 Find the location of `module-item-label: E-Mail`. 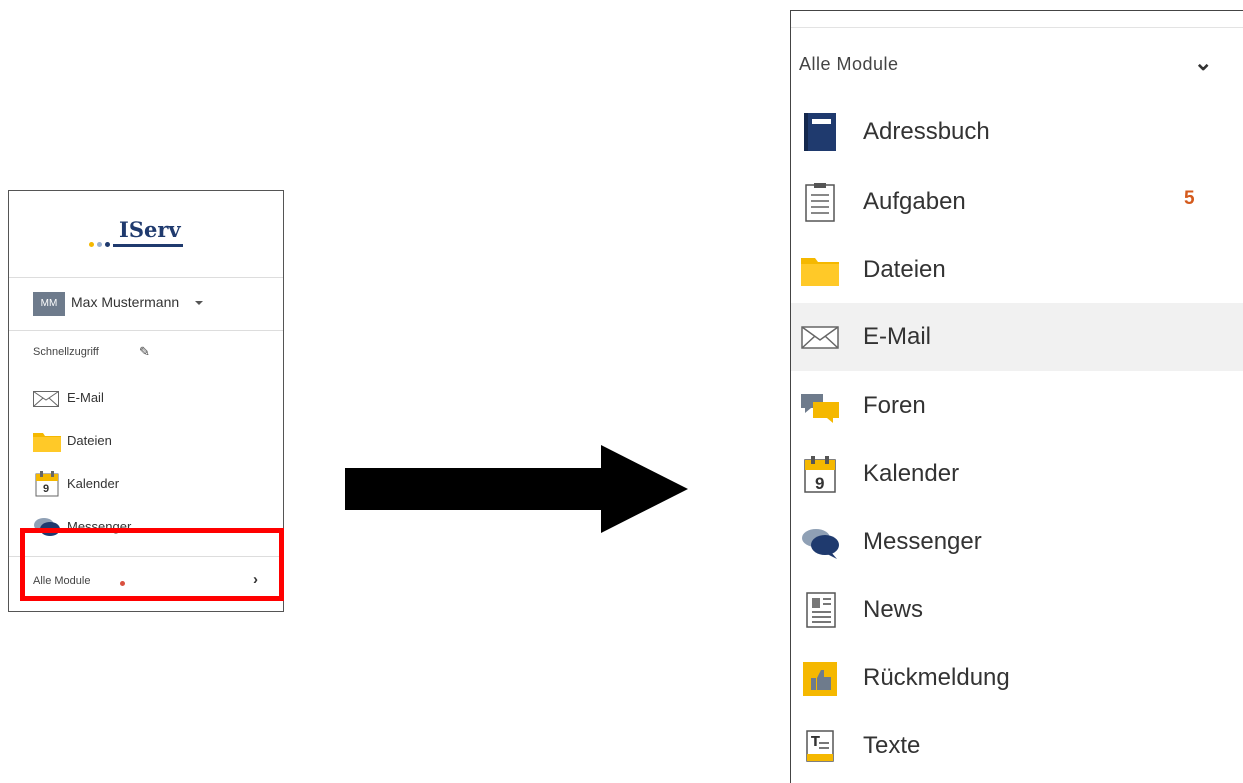

module-item-label: E-Mail is located at coordinates (897, 336).